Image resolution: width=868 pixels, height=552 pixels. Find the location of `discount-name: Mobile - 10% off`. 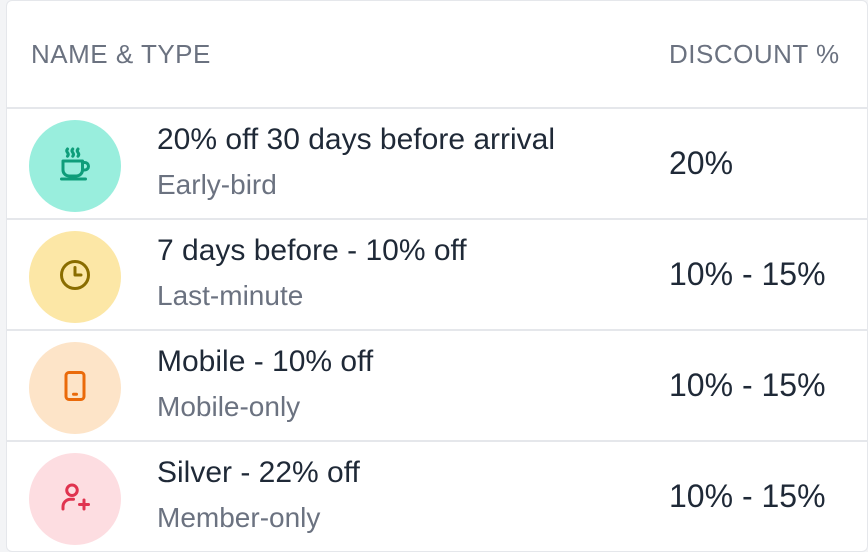

discount-name: Mobile - 10% off is located at coordinates (265, 361).